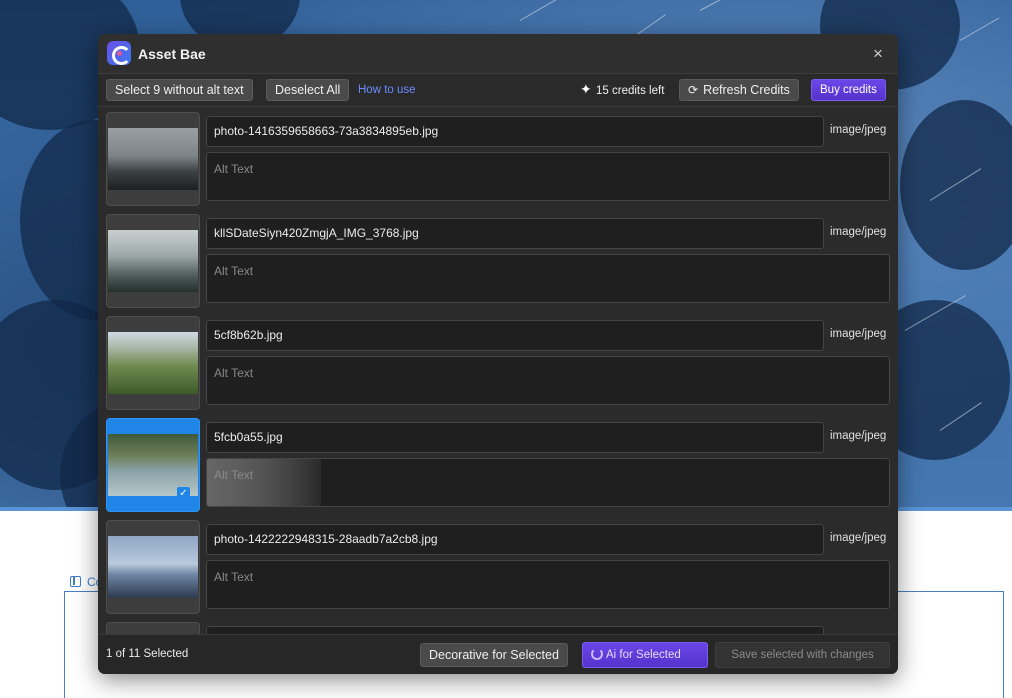  What do you see at coordinates (147, 654) in the screenshot?
I see `selection-status: 1 of 11 Selected` at bounding box center [147, 654].